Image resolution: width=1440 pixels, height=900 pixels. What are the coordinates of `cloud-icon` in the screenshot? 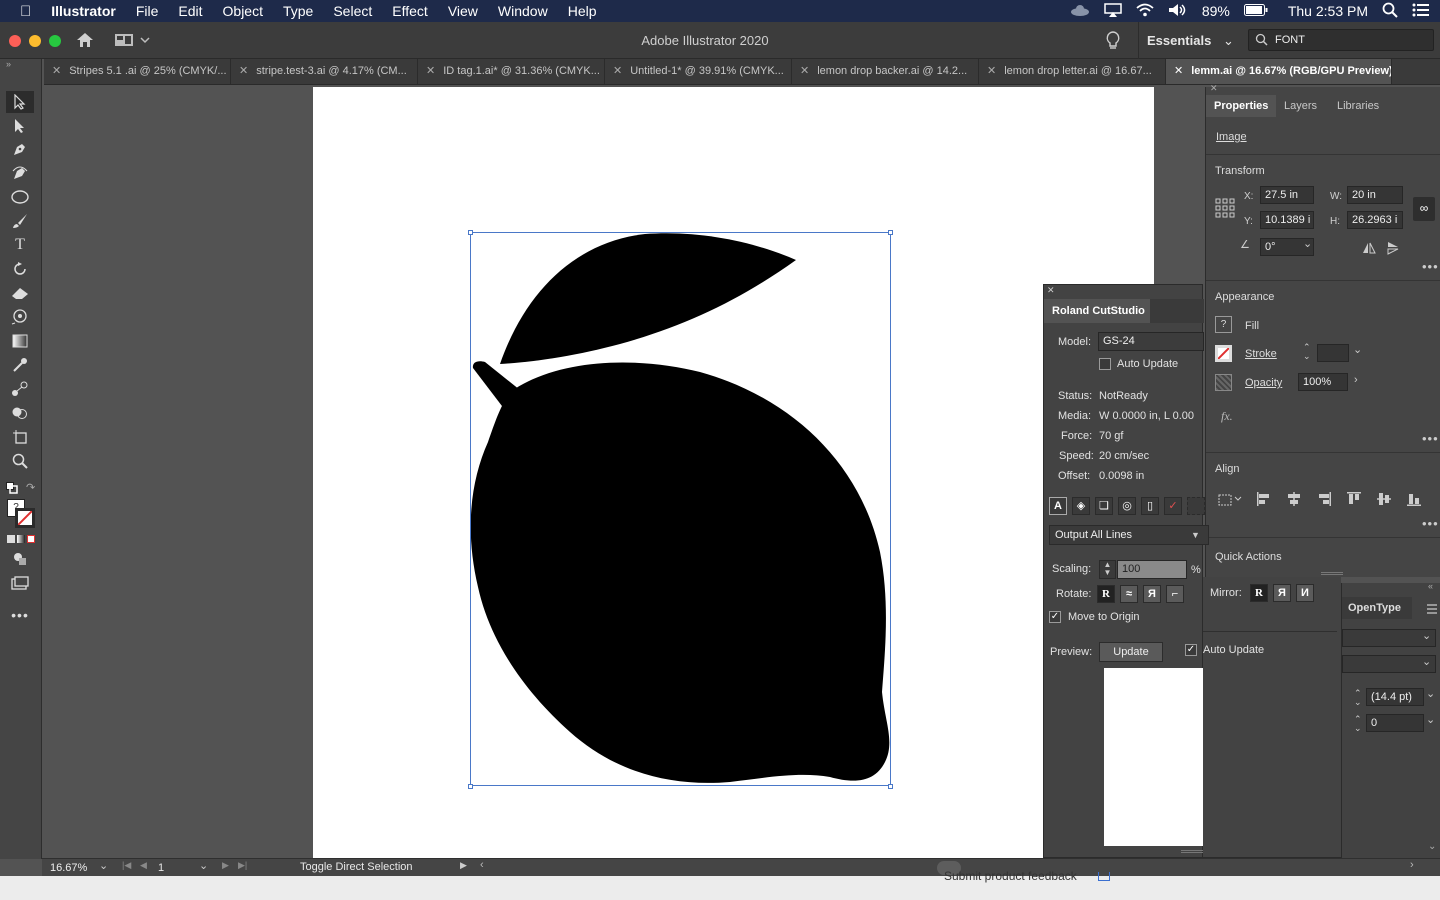 It's located at (1080, 11).